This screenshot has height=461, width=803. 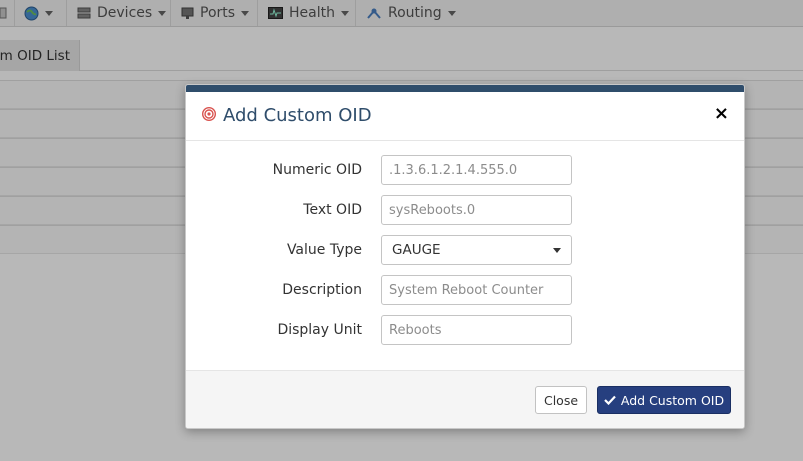 I want to click on add-custom-oid-button: Add Custom OID, so click(x=664, y=400).